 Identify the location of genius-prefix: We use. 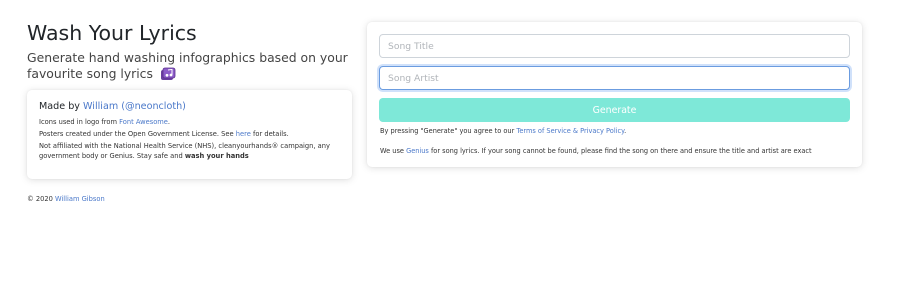
(392, 151).